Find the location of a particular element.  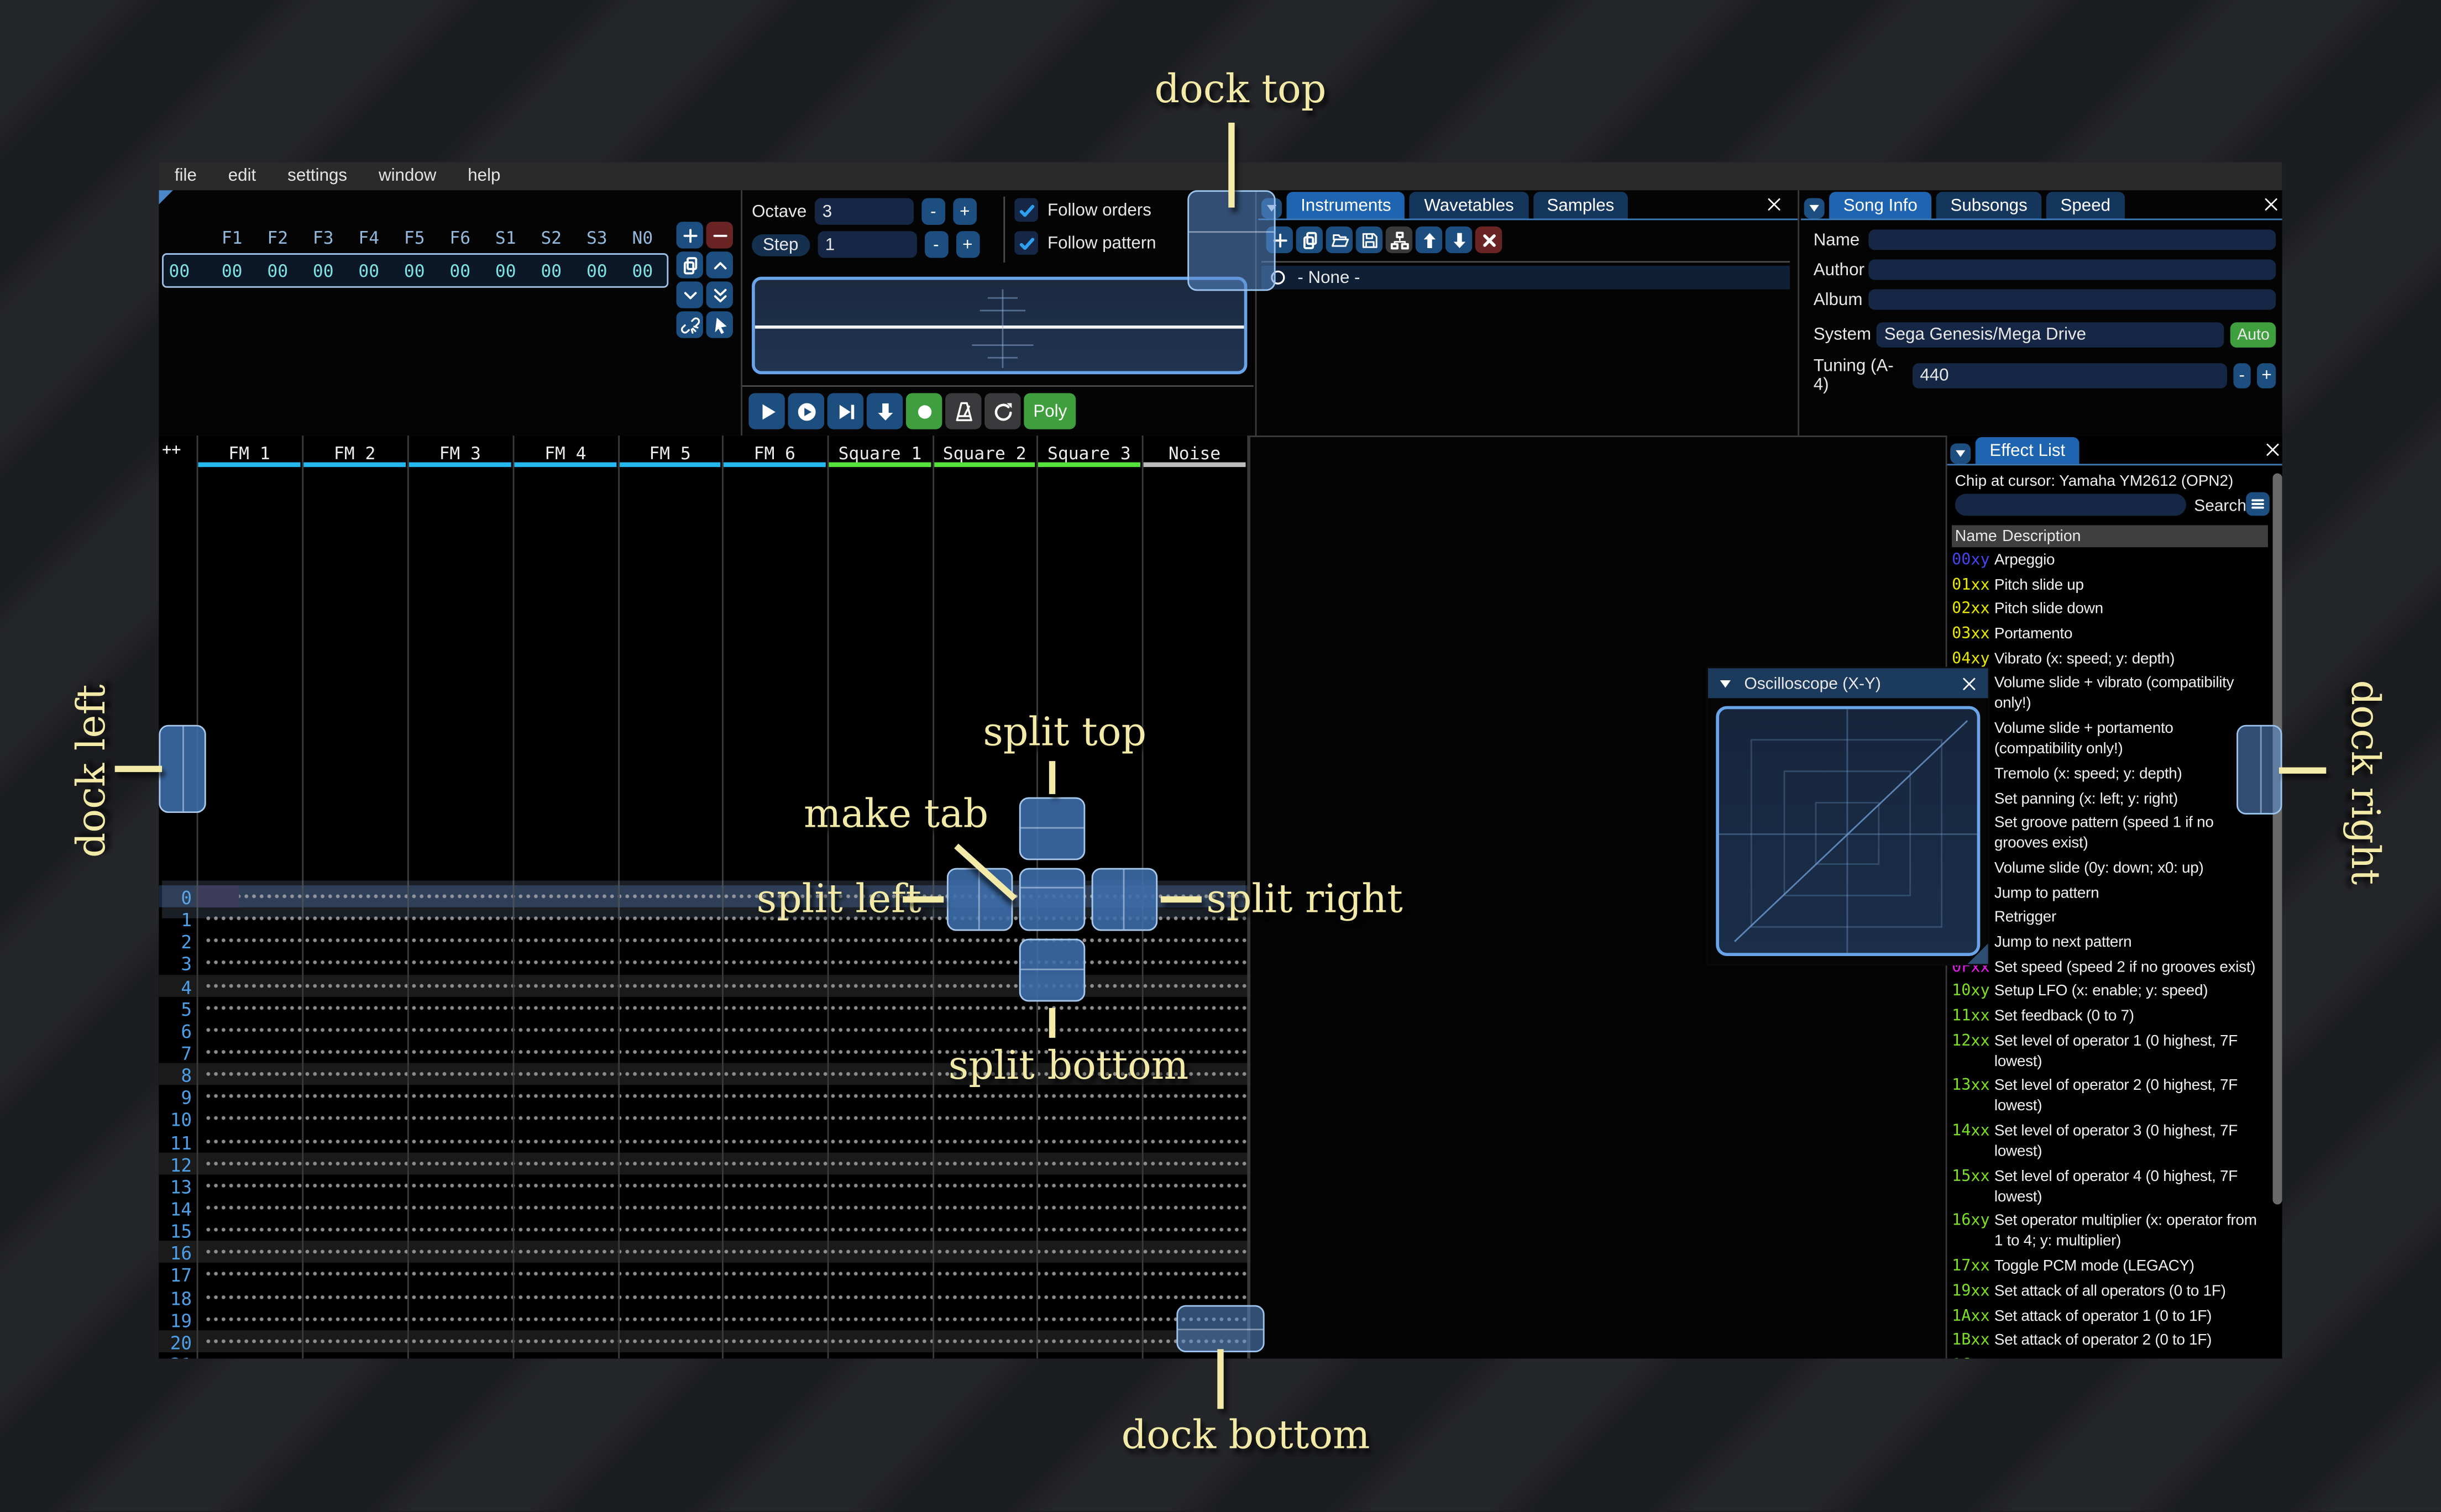

channel-header-square-1: Square 1 is located at coordinates (880, 453).